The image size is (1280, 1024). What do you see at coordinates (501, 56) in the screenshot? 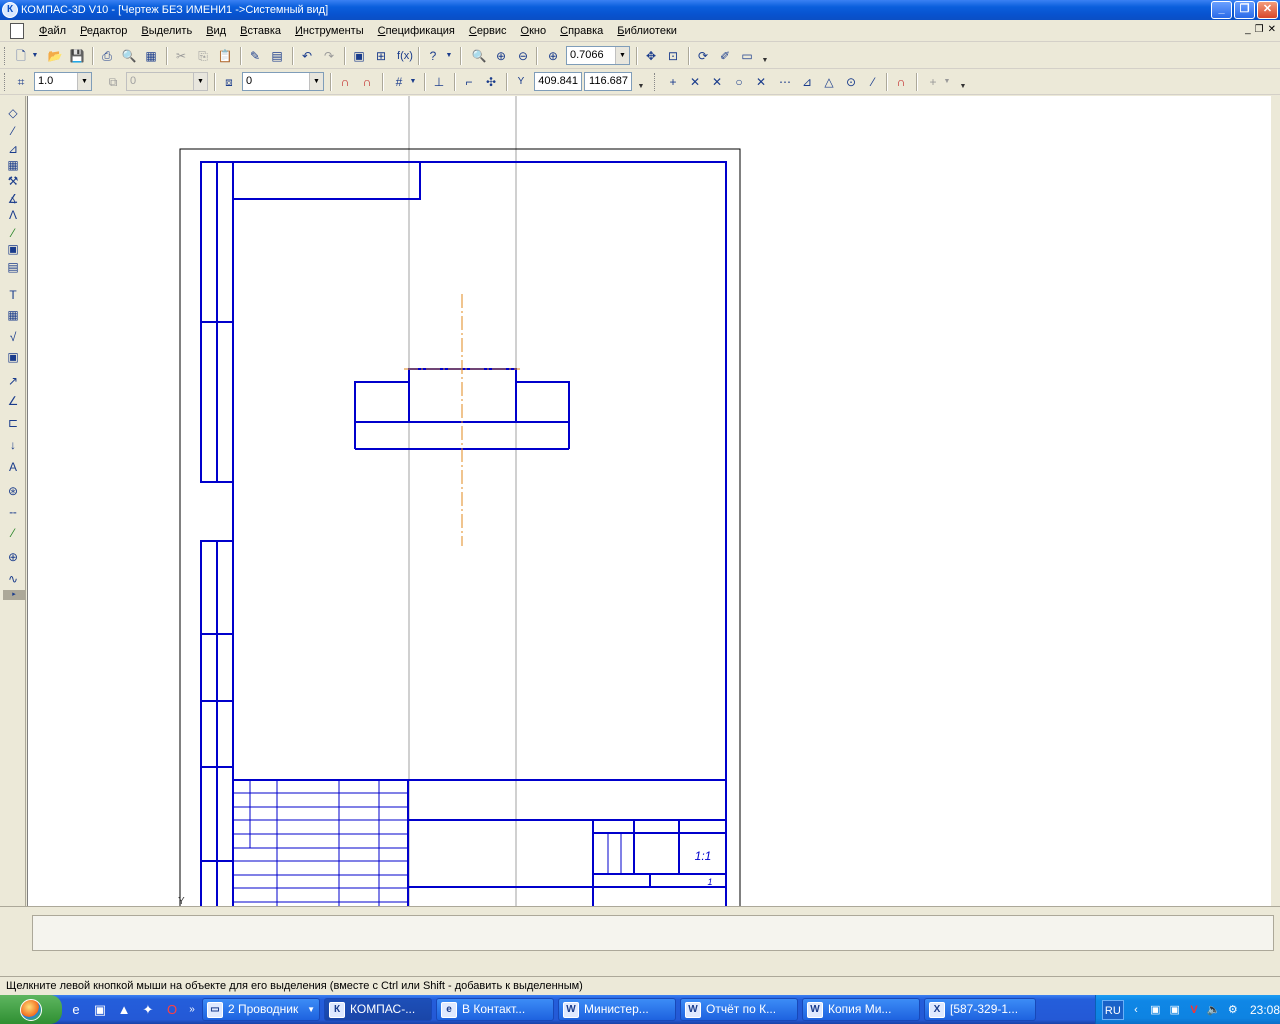
I see `zoom-in-icon: ⊕` at bounding box center [501, 56].